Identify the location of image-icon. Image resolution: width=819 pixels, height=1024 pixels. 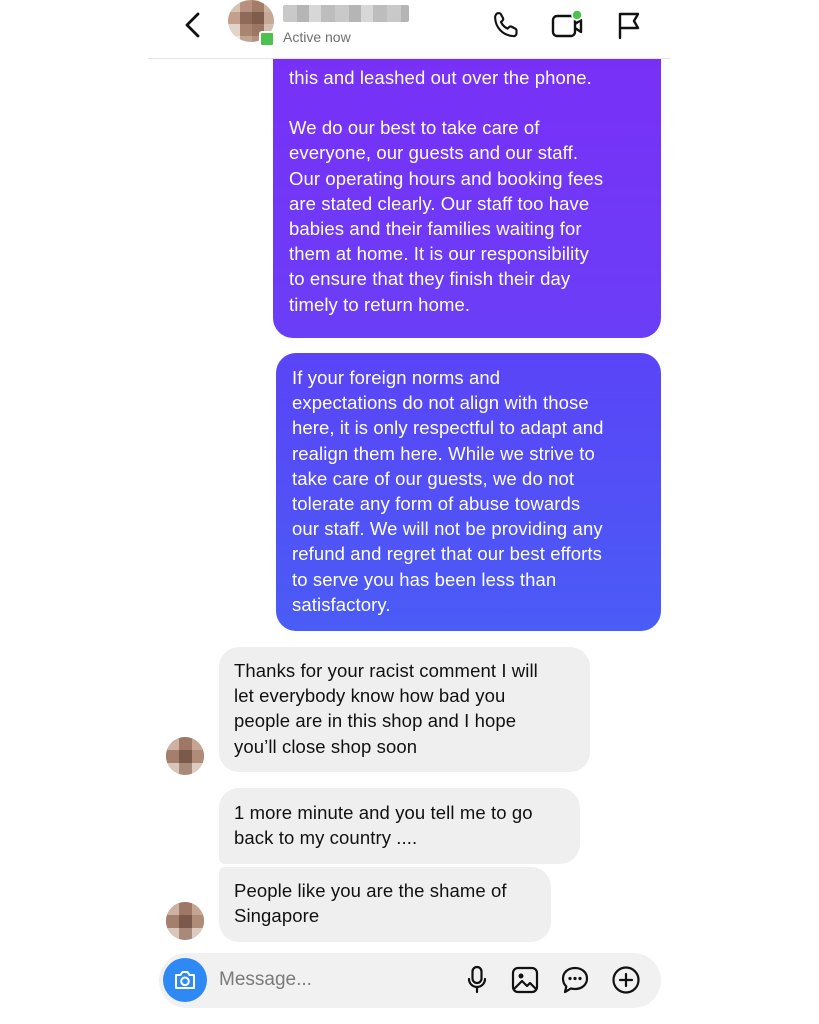
(525, 980).